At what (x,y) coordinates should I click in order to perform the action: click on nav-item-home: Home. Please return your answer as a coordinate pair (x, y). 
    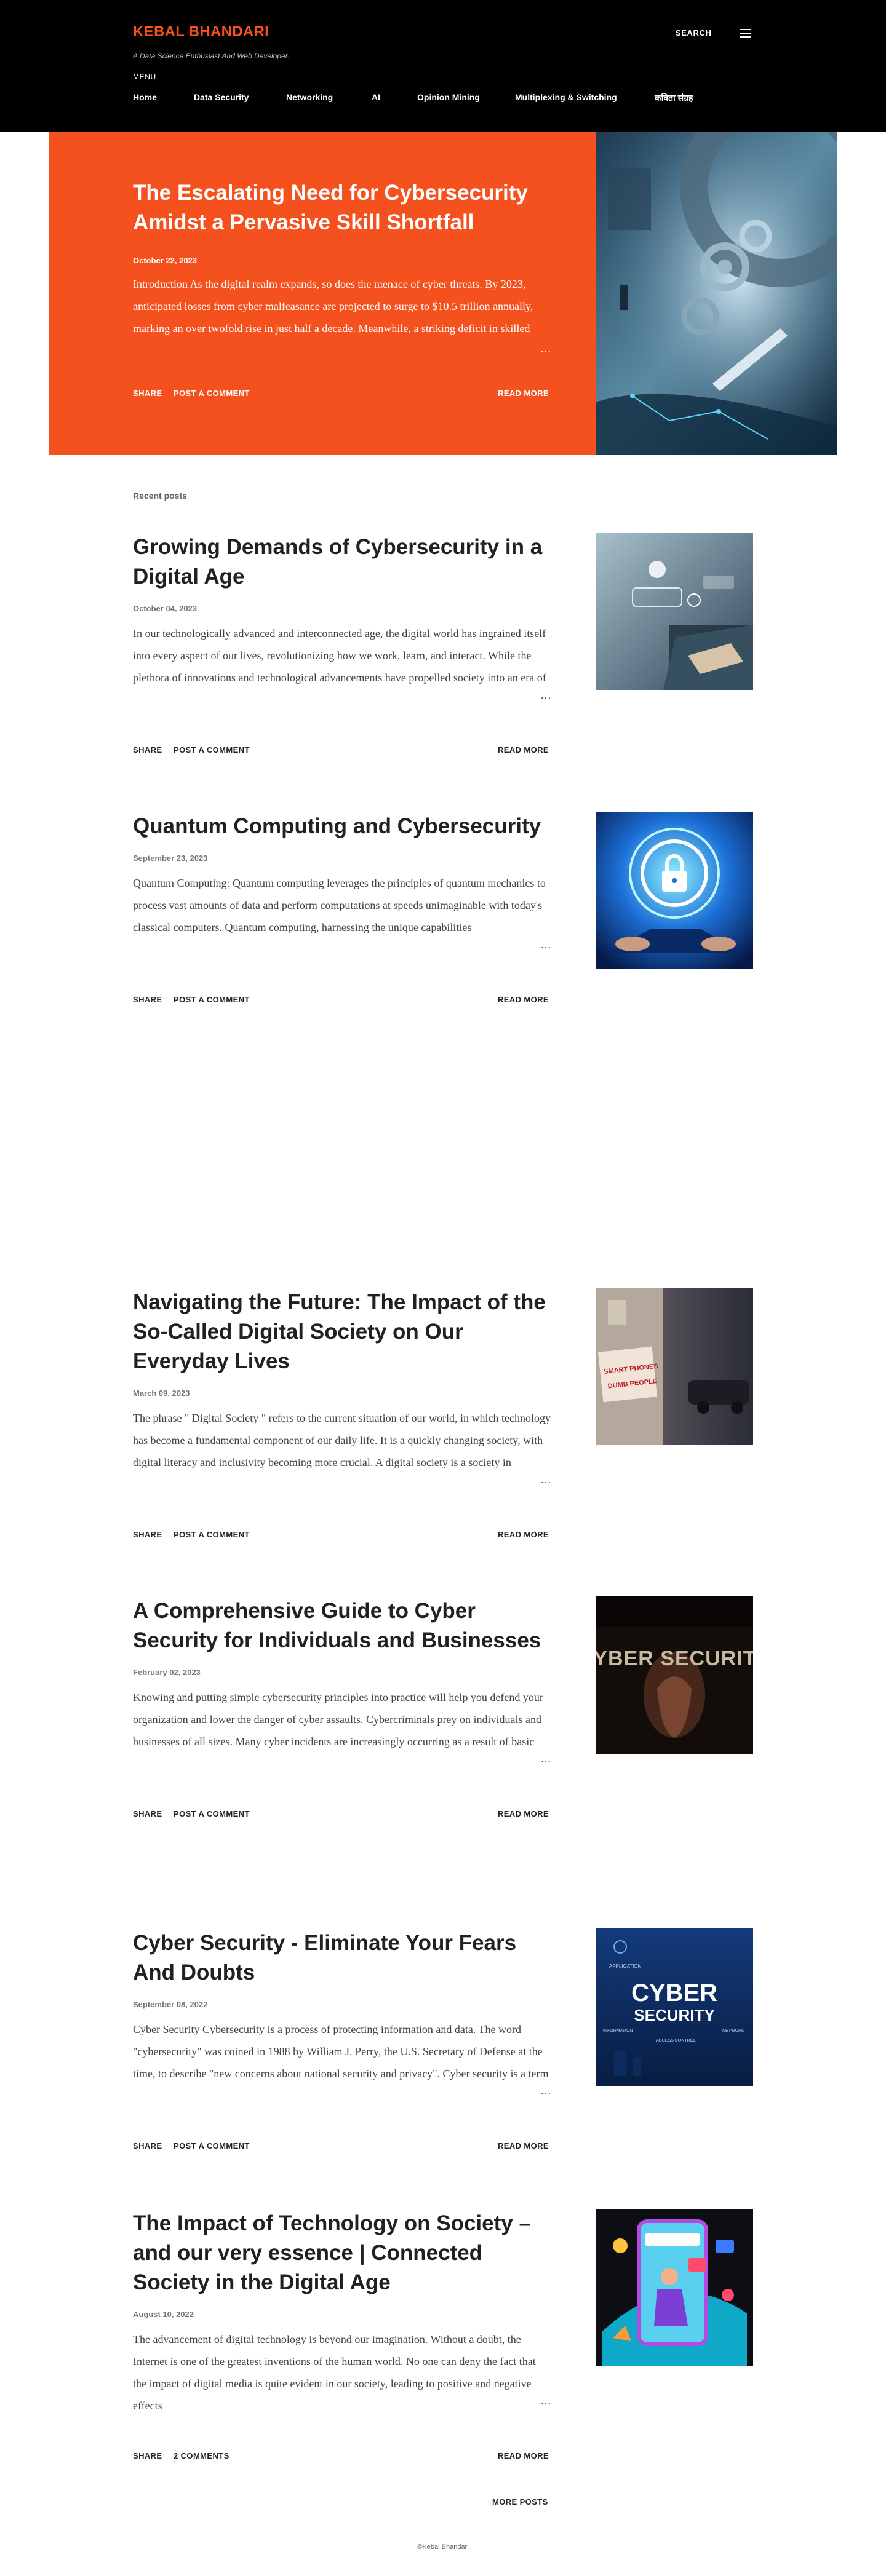
    Looking at the image, I should click on (145, 97).